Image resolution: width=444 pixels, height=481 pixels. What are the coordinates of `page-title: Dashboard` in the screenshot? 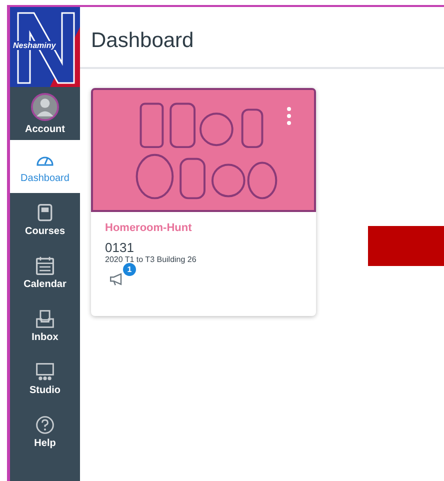 It's located at (262, 38).